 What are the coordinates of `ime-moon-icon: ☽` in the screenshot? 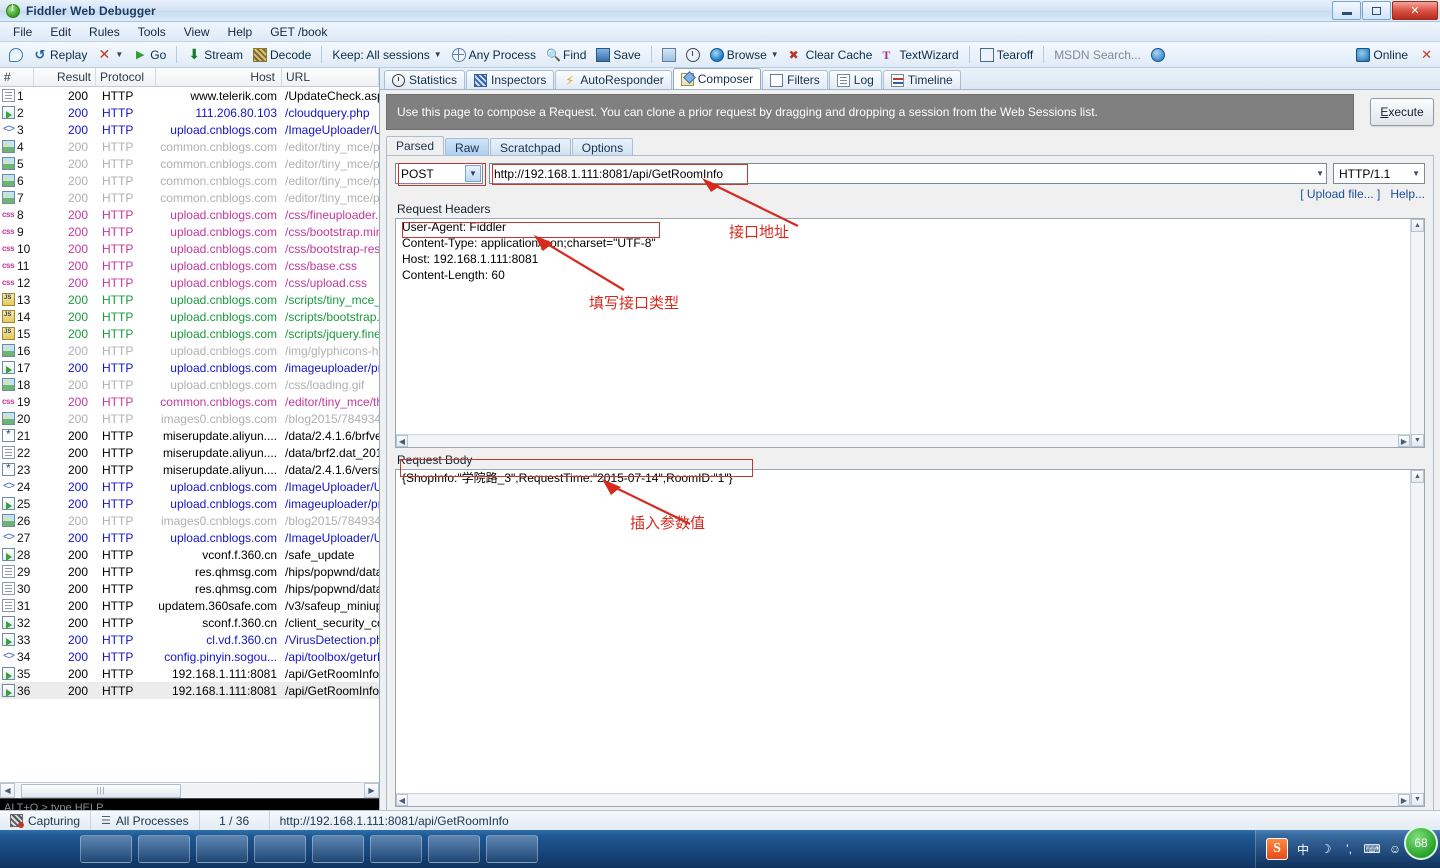 It's located at (1326, 849).